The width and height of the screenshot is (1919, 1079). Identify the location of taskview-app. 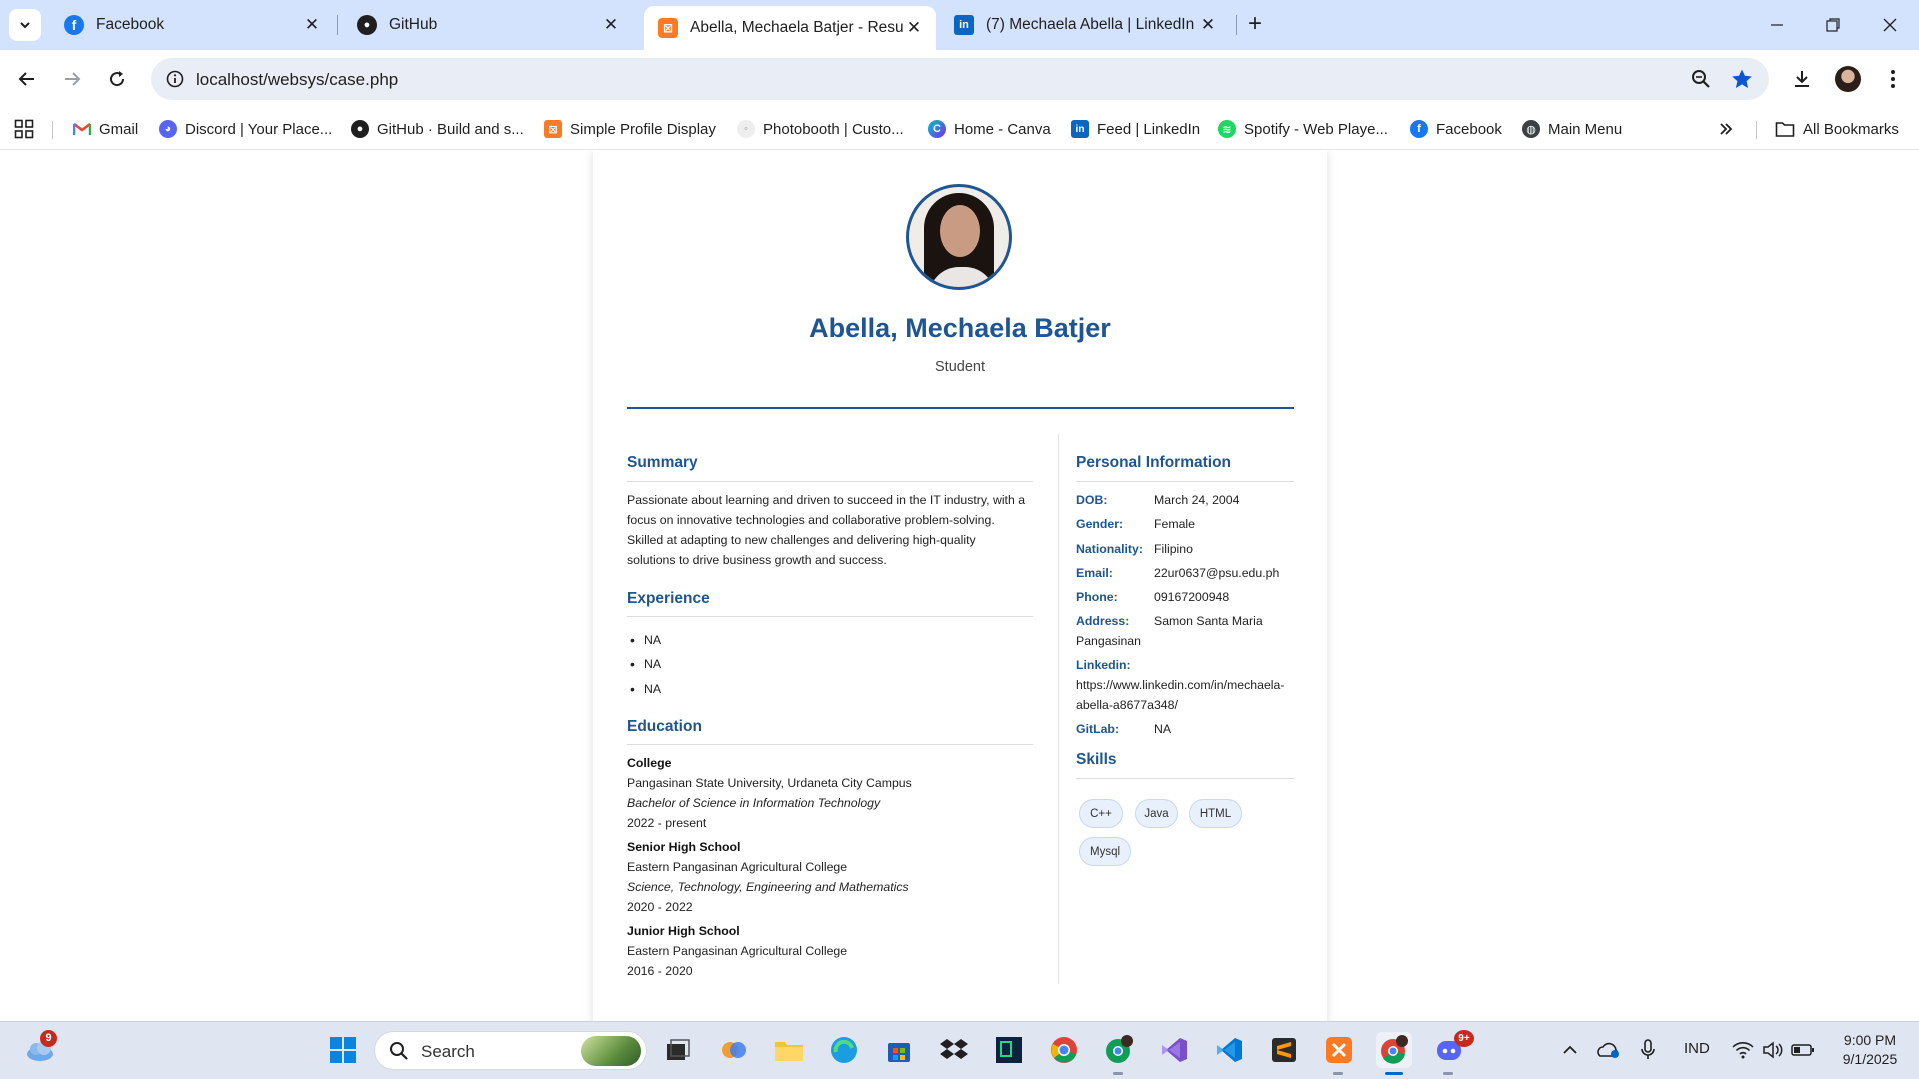
(678, 1050).